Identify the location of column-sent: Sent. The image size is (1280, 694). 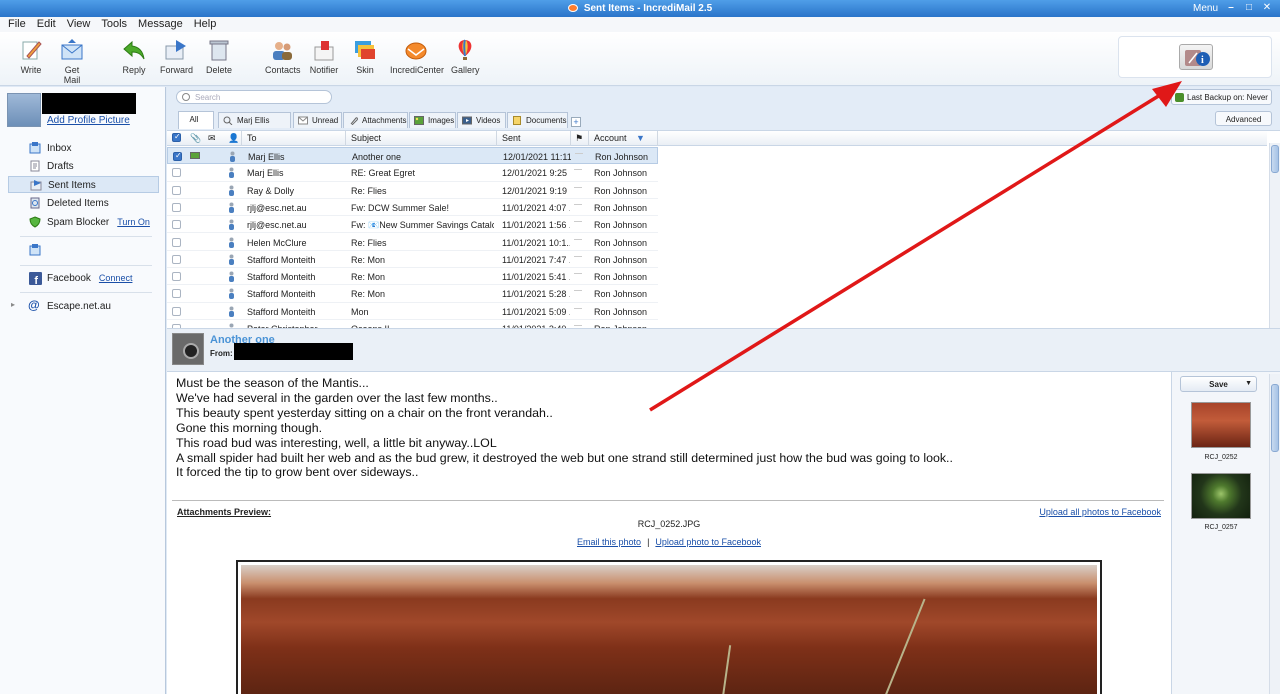
(511, 138).